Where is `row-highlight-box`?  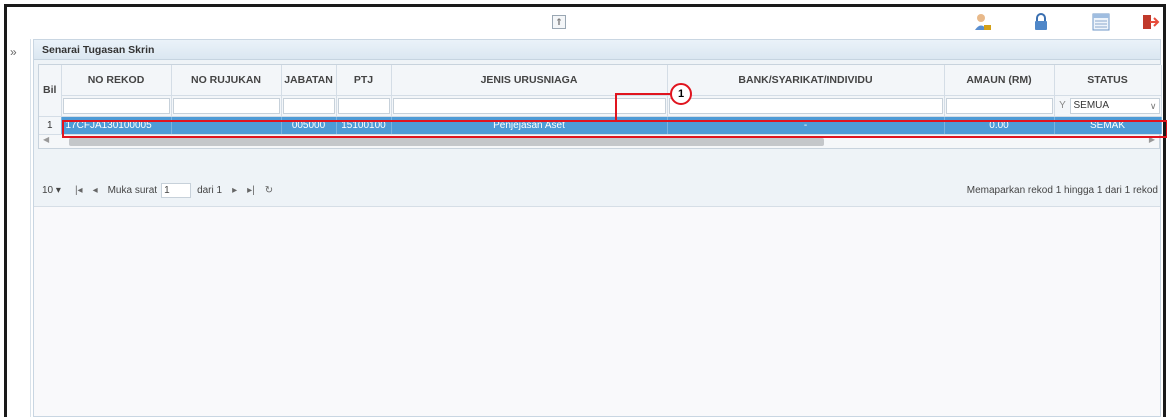
row-highlight-box is located at coordinates (614, 129).